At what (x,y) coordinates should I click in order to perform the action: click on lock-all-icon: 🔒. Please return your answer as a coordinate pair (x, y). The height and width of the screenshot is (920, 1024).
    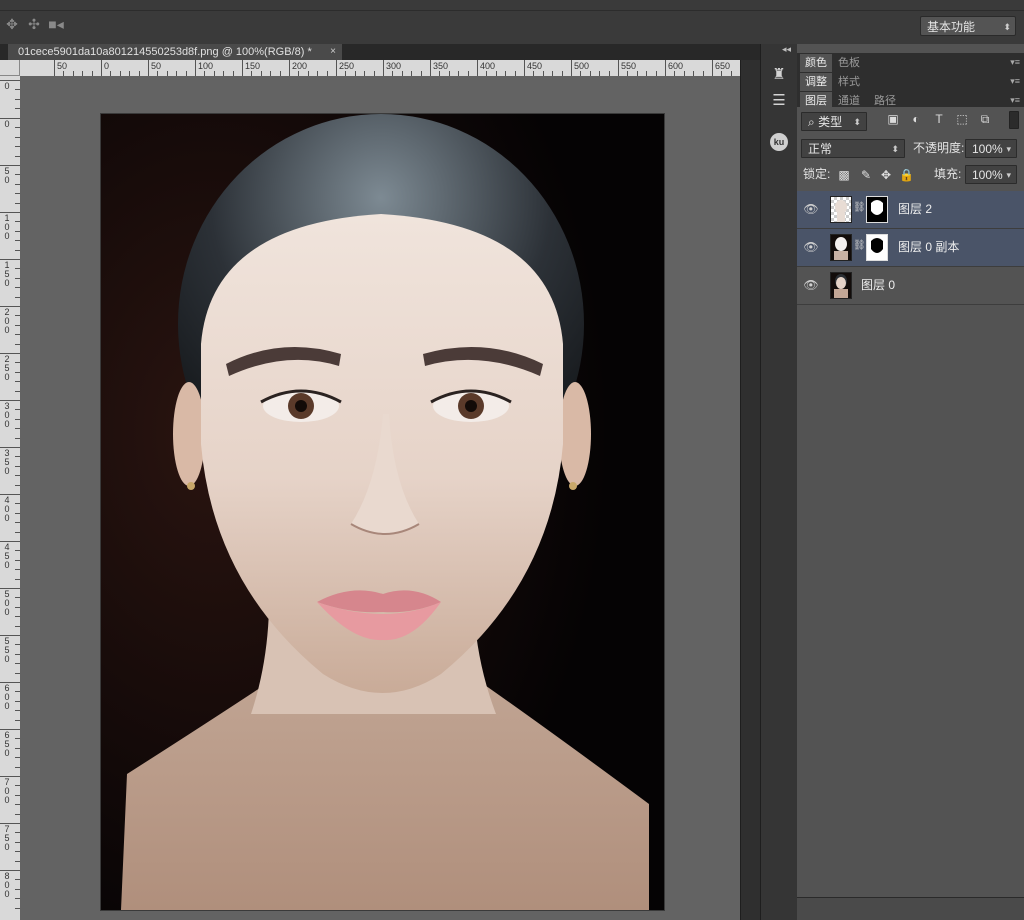
    Looking at the image, I should click on (906, 175).